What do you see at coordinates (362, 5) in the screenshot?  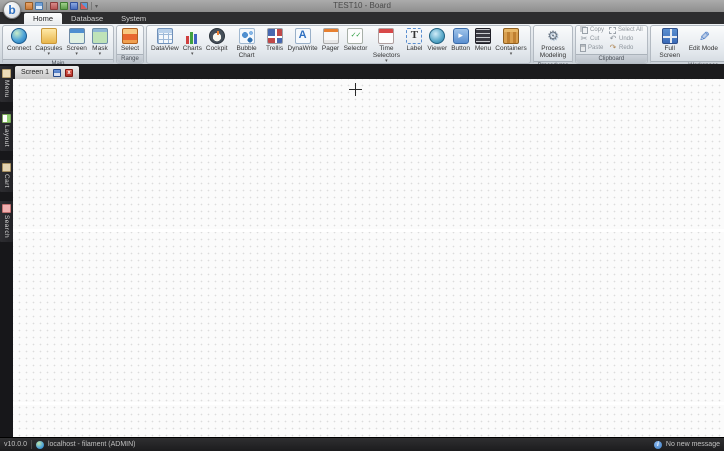 I see `window-title: TEST10 - Board` at bounding box center [362, 5].